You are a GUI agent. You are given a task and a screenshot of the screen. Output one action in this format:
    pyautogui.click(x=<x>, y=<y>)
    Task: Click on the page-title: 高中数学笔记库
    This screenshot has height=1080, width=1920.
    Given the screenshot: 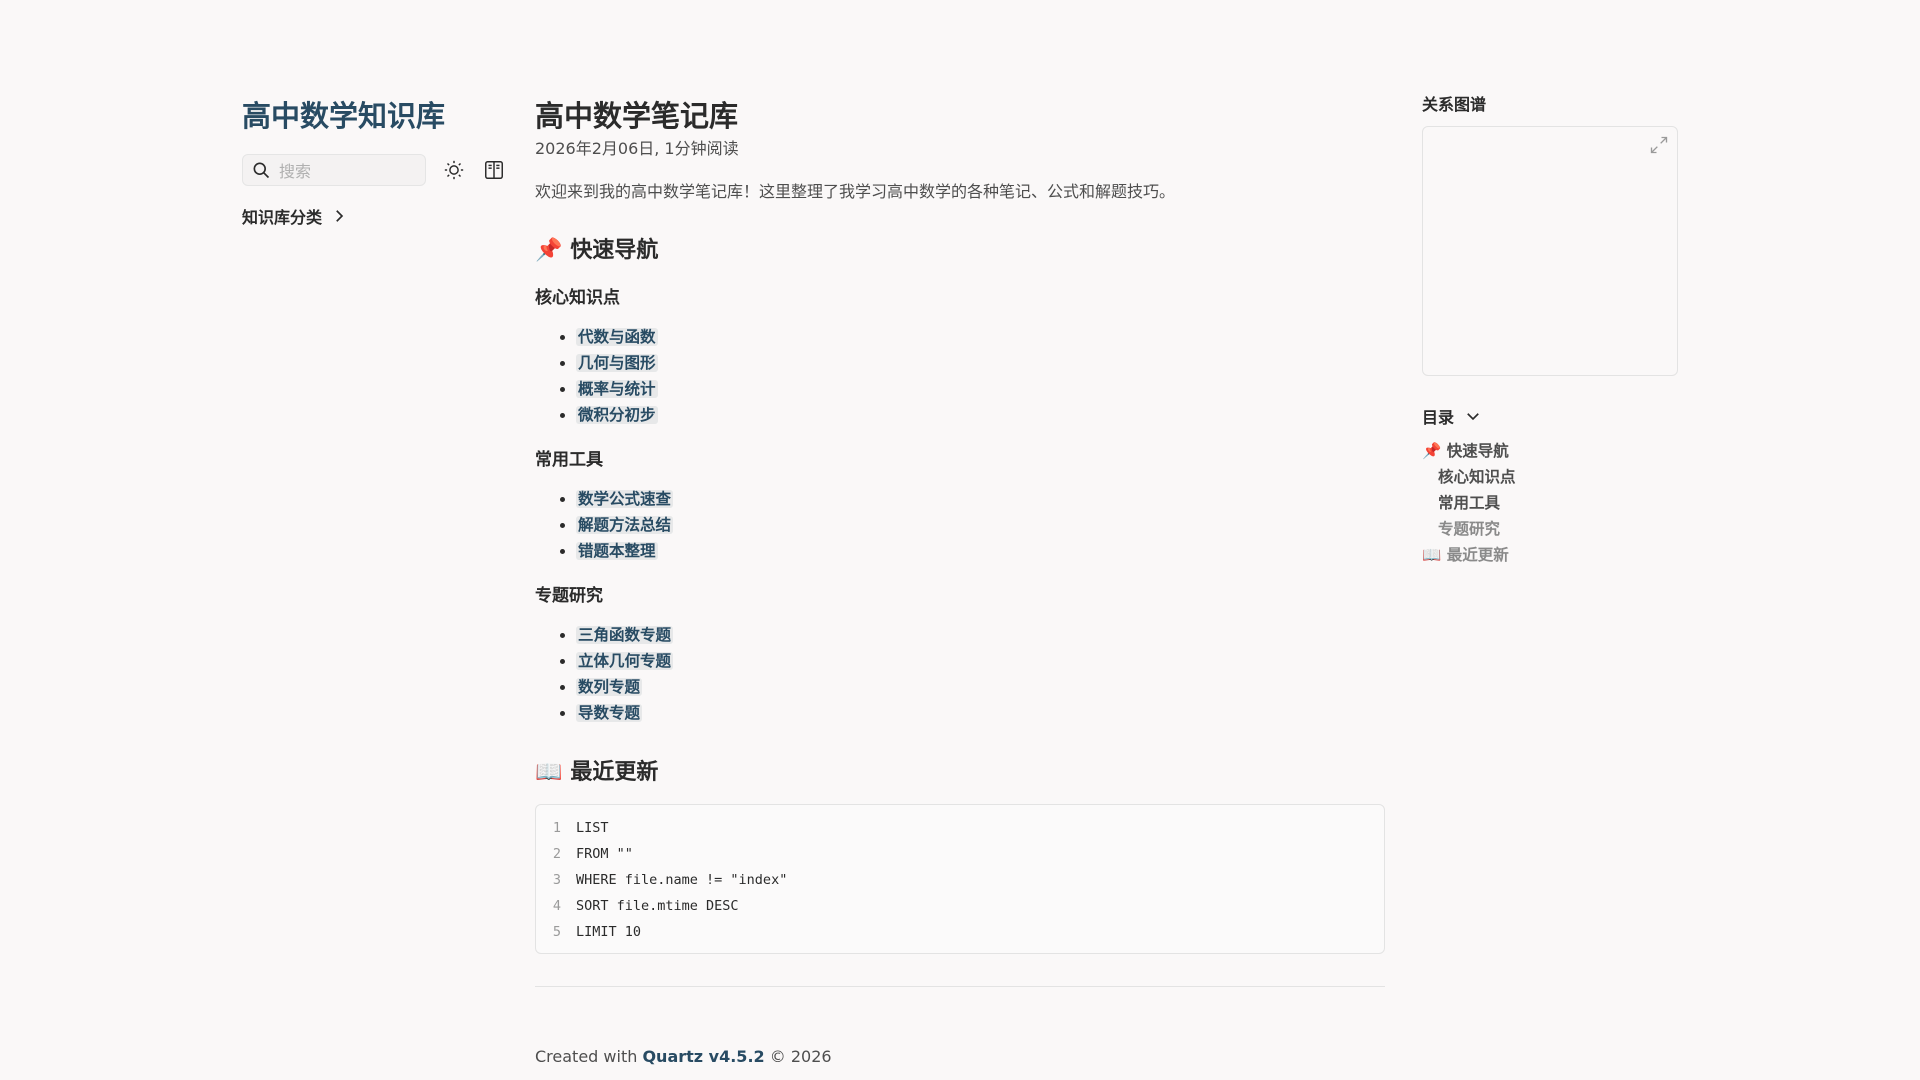 What is the action you would take?
    pyautogui.click(x=637, y=116)
    